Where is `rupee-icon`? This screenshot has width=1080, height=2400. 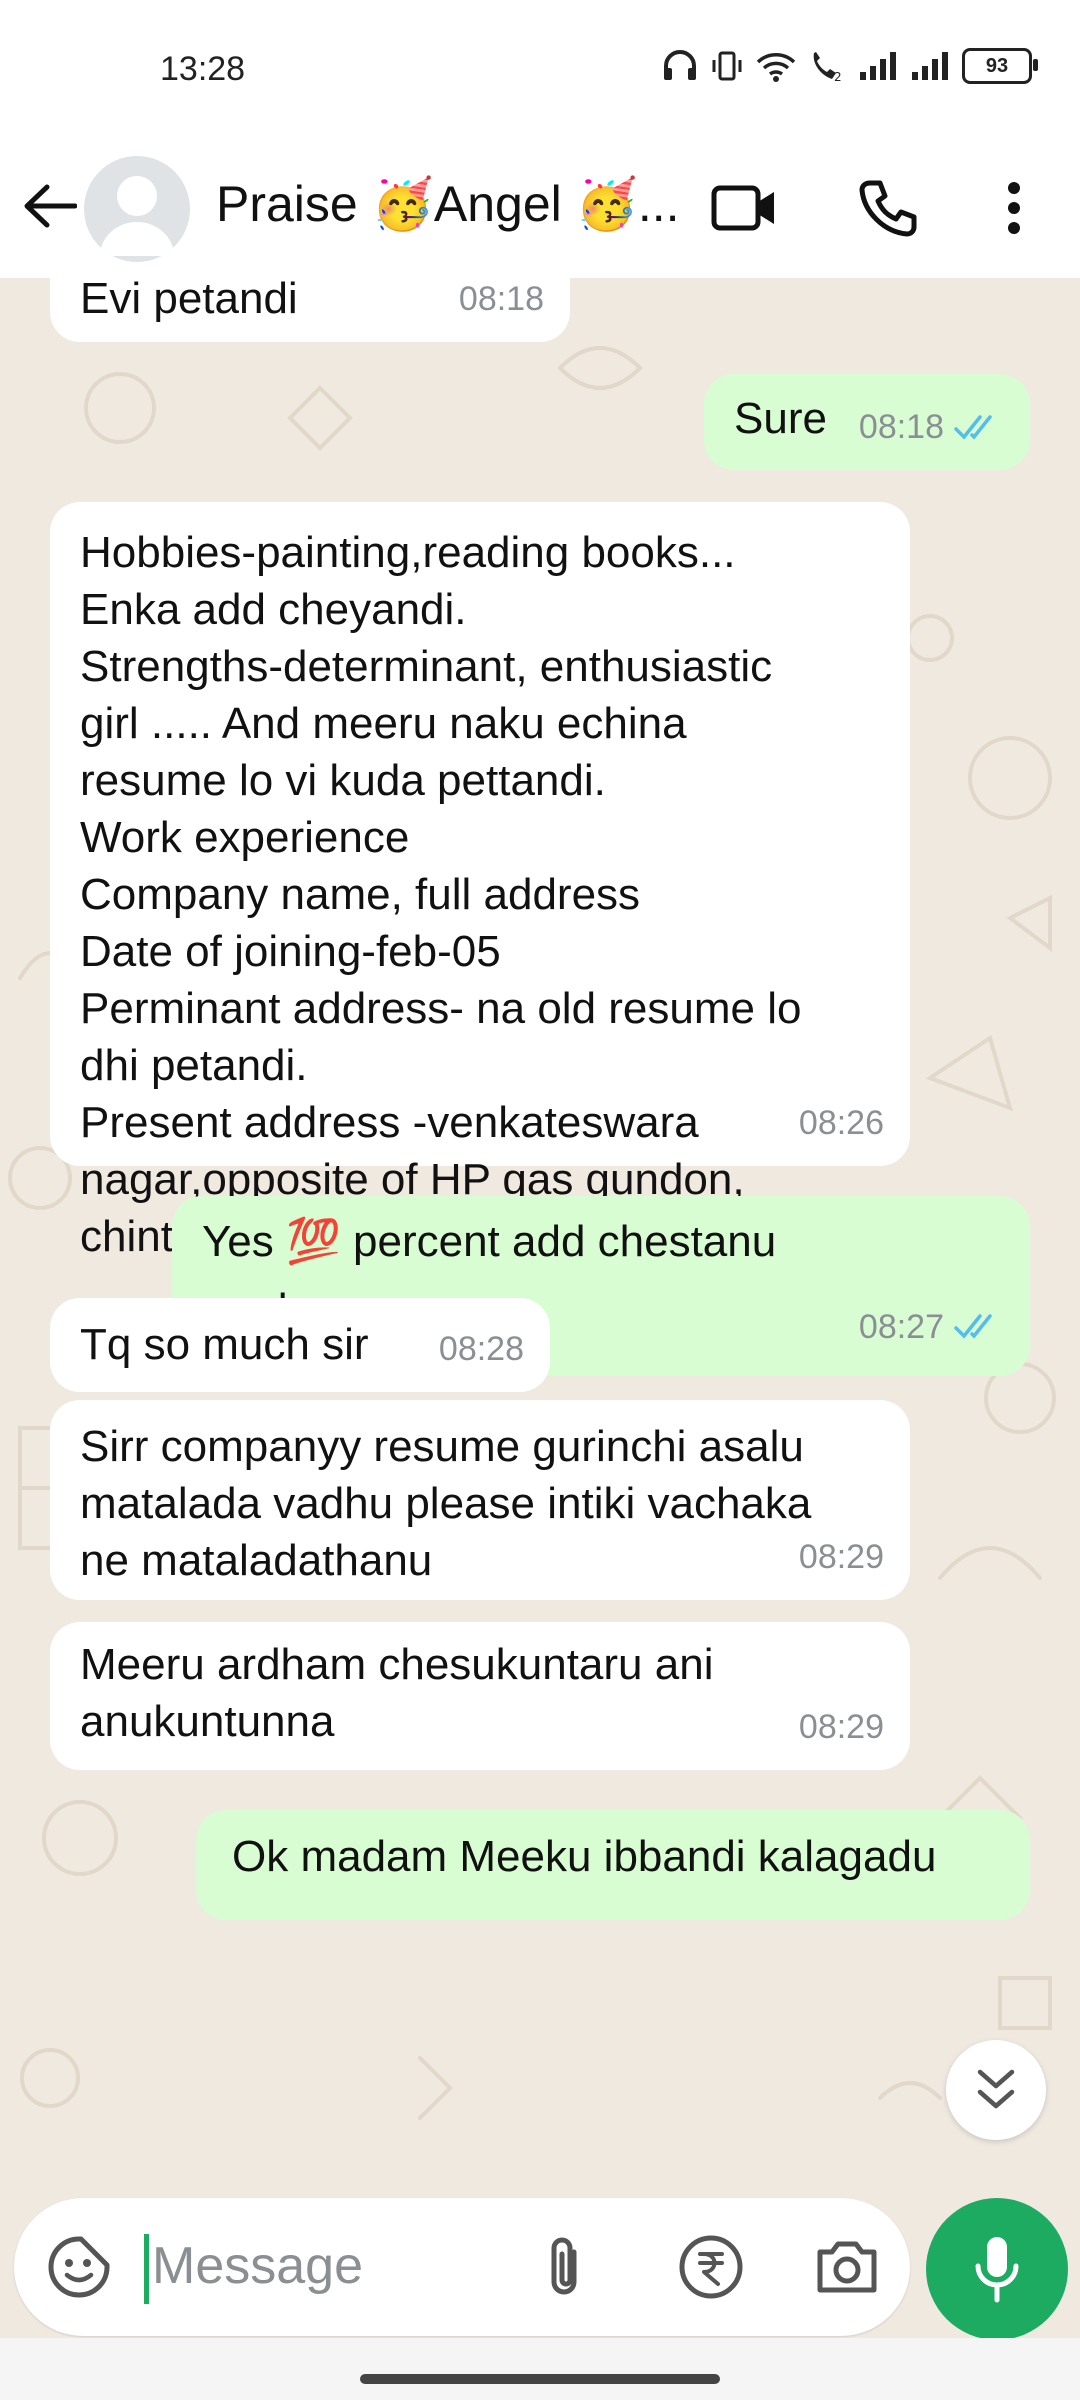
rupee-icon is located at coordinates (711, 2267).